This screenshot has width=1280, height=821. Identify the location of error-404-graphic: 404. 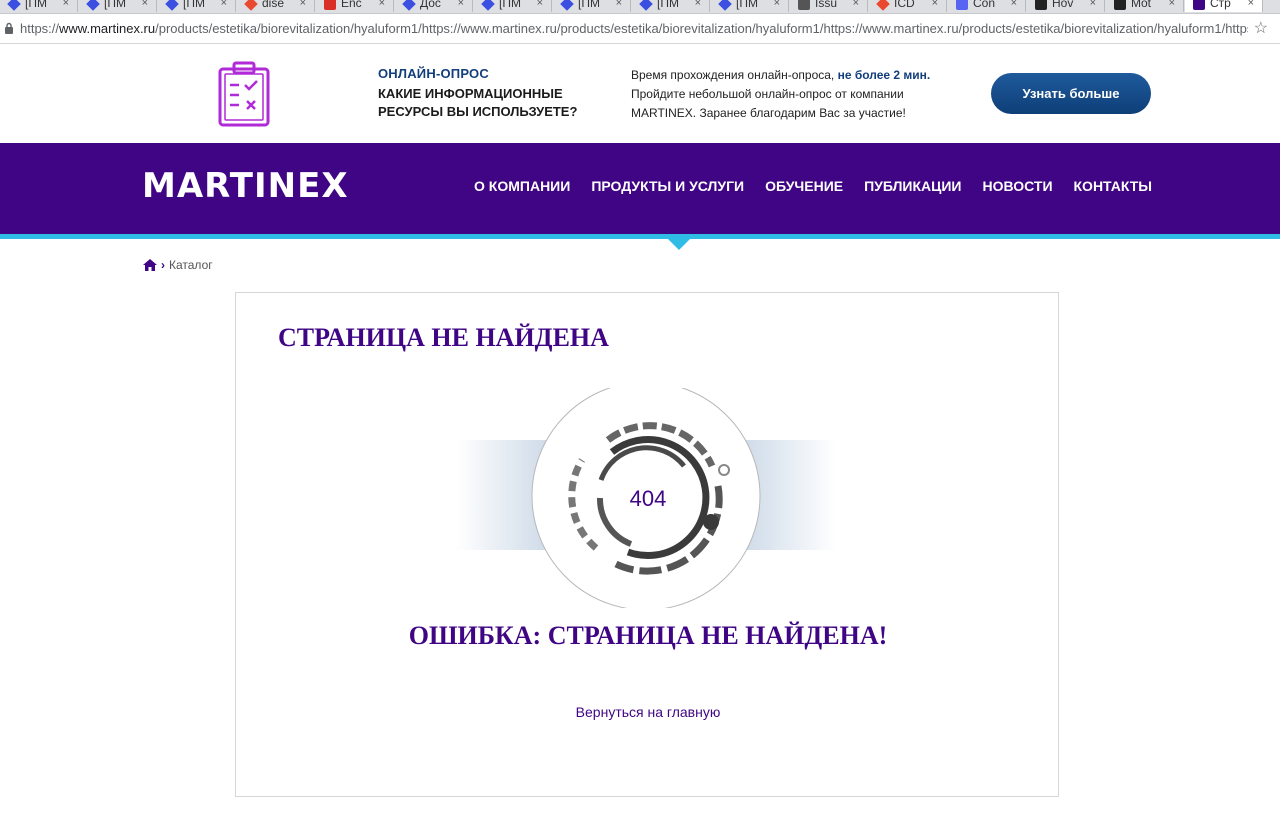
(646, 498).